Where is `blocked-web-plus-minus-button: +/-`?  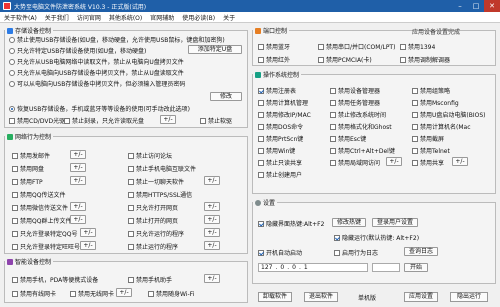 blocked-web-plus-minus-button: +/- is located at coordinates (212, 219).